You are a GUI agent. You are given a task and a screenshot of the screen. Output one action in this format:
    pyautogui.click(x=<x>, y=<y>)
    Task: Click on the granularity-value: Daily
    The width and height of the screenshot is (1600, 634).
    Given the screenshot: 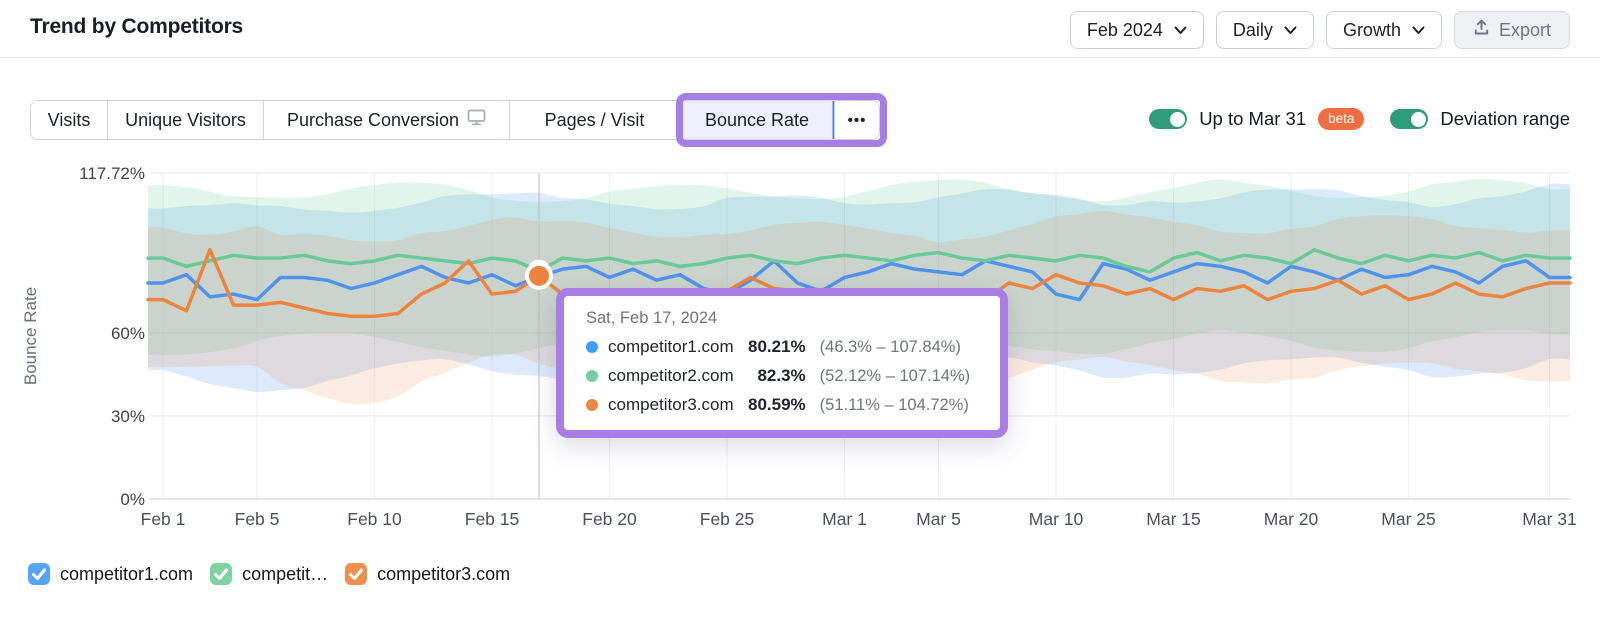 What is the action you would take?
    pyautogui.click(x=1252, y=29)
    